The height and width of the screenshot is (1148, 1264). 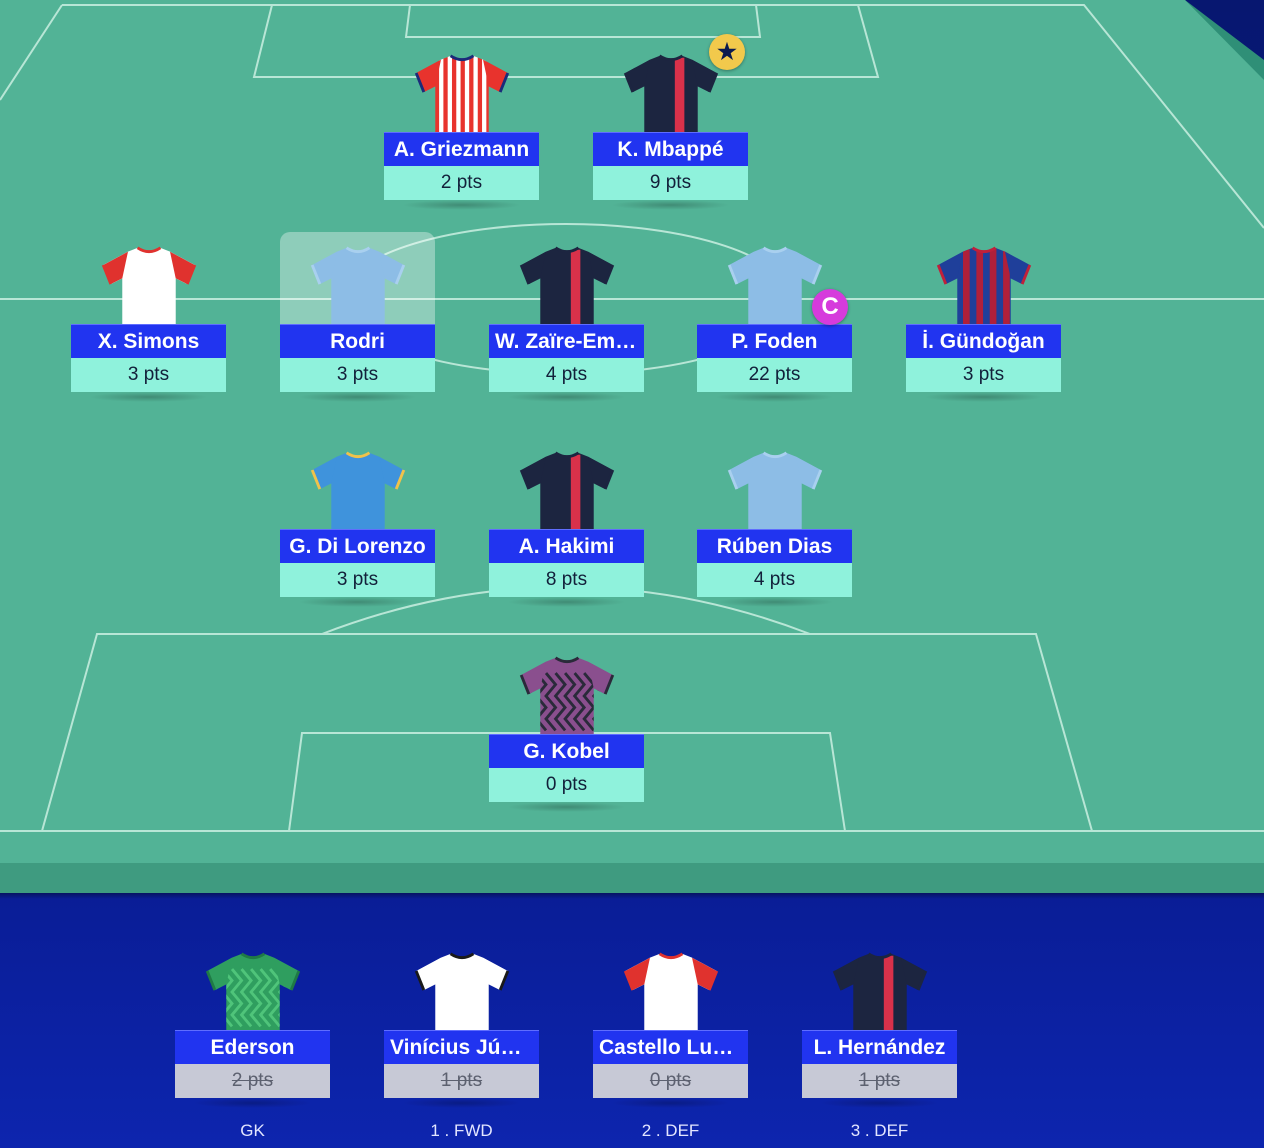 I want to click on player-card-k-mbappe: K. Mbappé 9 pts ★, so click(x=670, y=122).